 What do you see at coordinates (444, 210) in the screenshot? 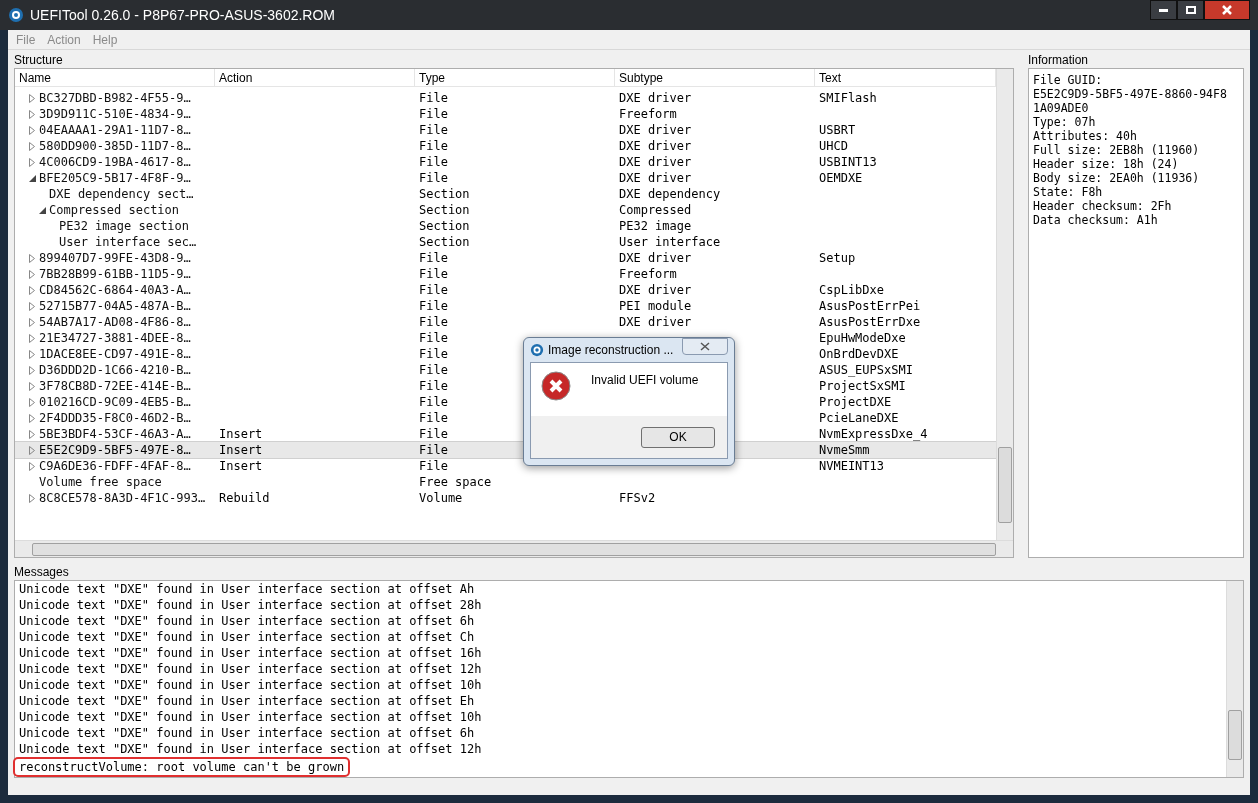
I see `table-cell: Section` at bounding box center [444, 210].